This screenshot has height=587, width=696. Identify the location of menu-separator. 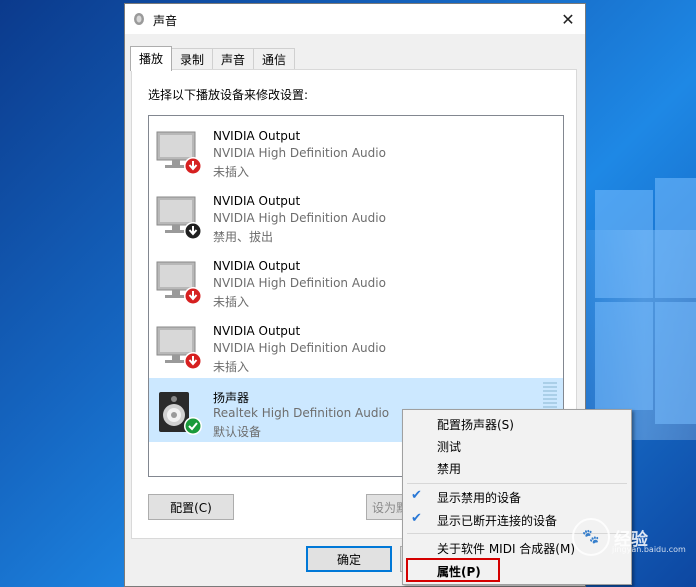
(517, 483).